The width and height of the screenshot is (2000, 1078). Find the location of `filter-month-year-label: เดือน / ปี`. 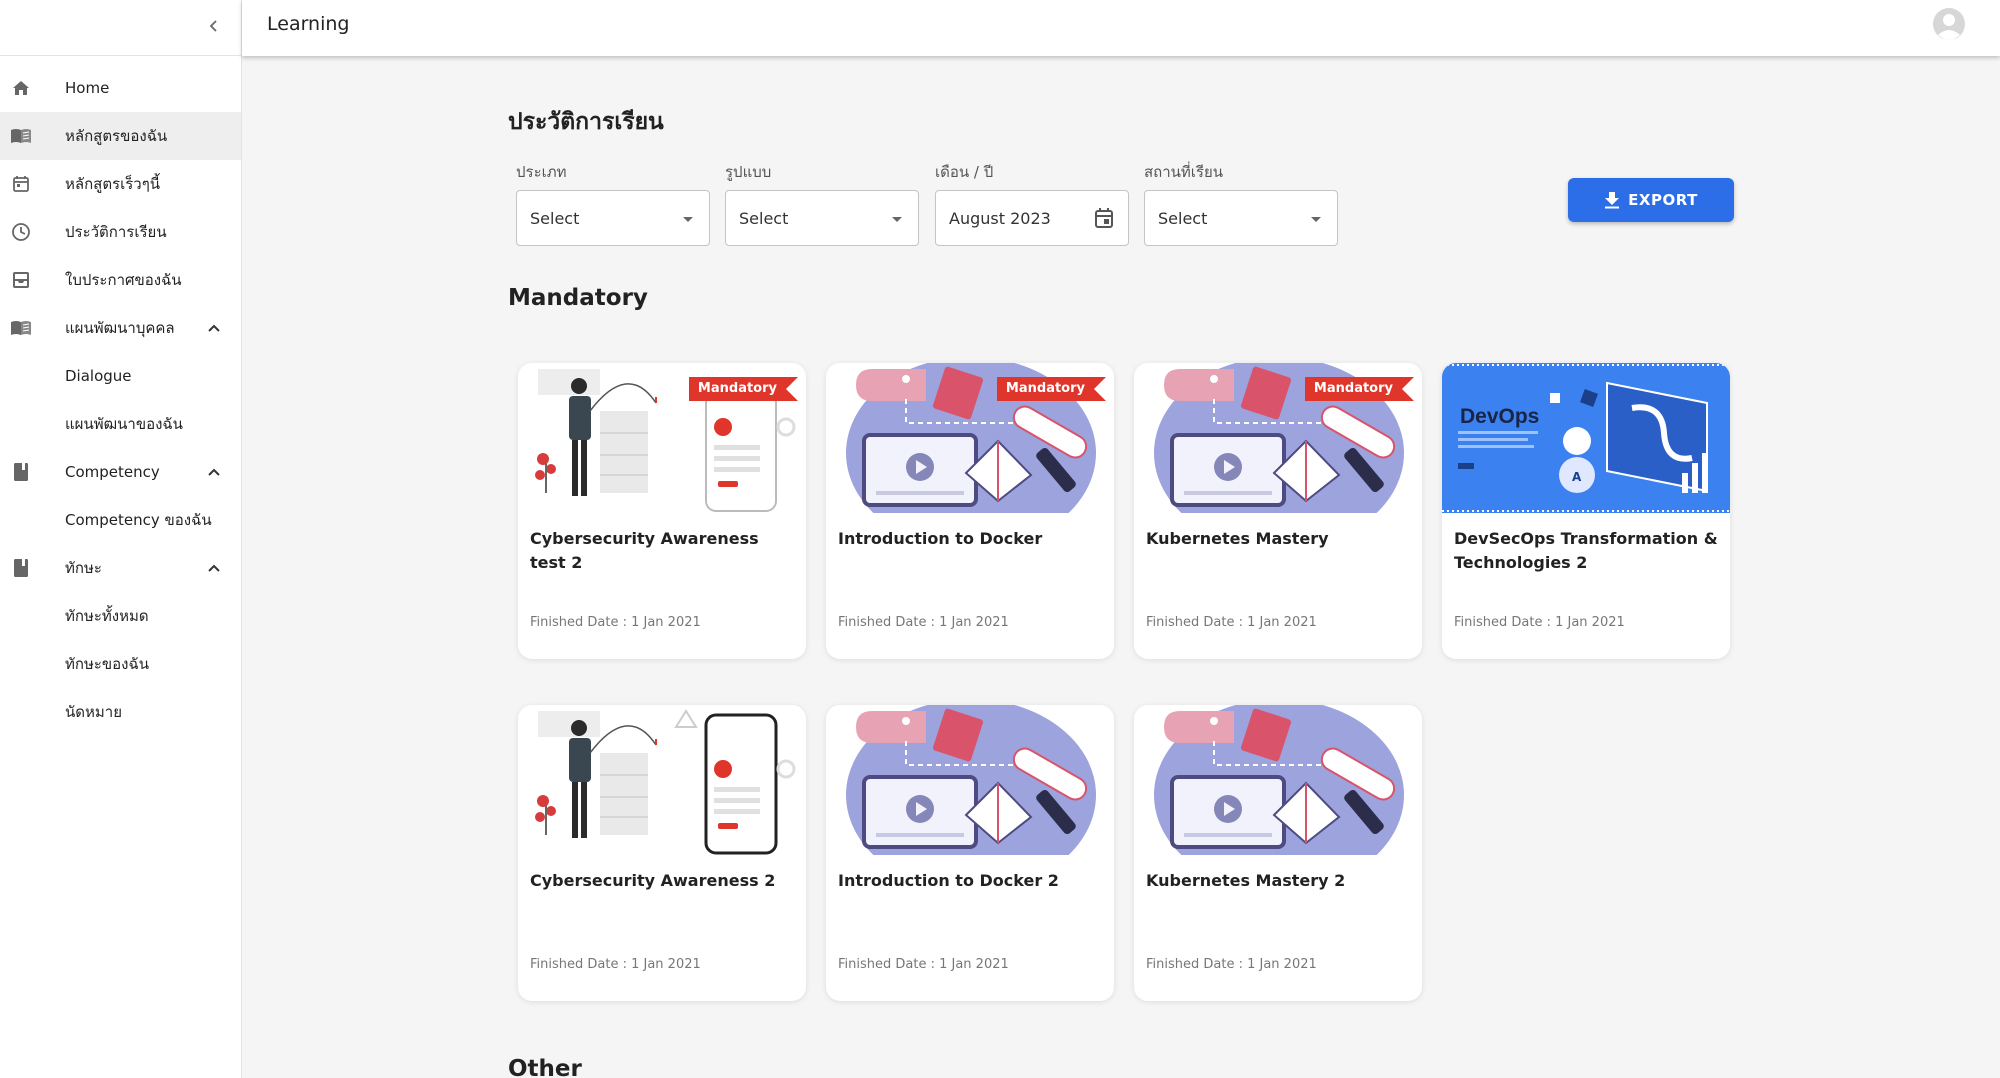

filter-month-year-label: เดือน / ปี is located at coordinates (964, 172).